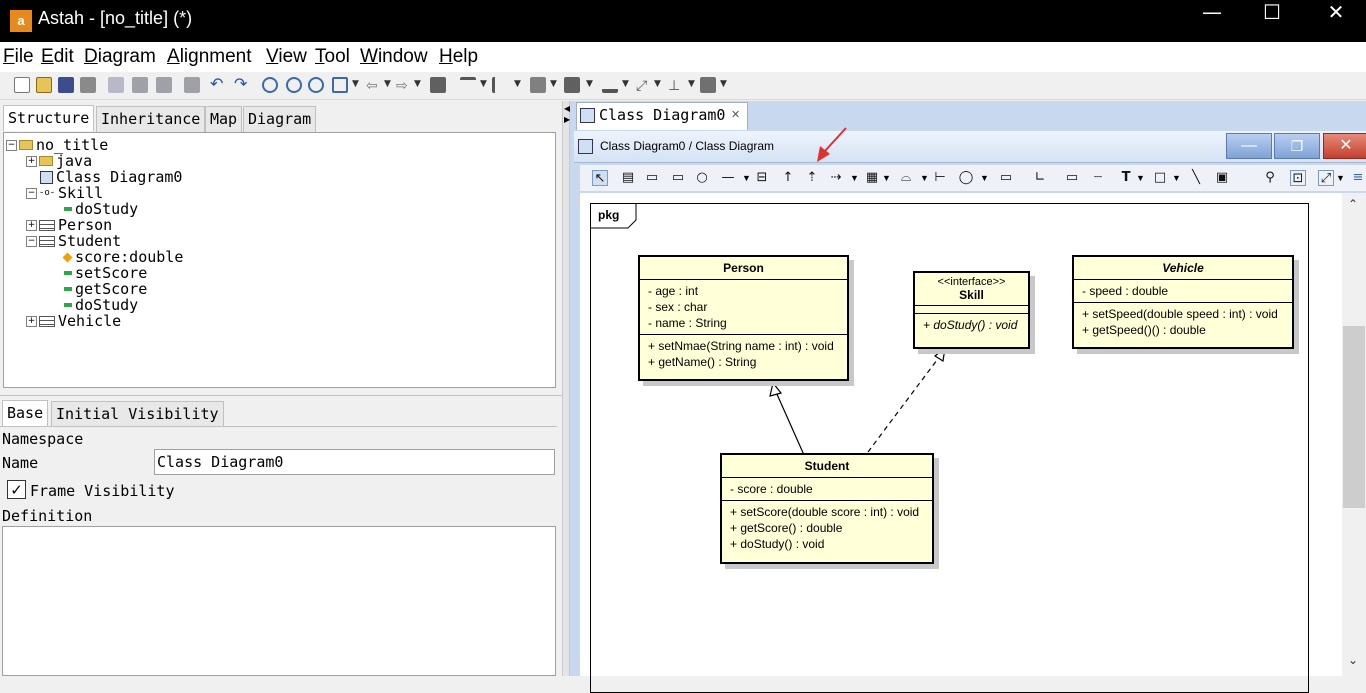 Image resolution: width=1366 pixels, height=693 pixels. Describe the element at coordinates (610, 85) in the screenshot. I see `line-color-icon` at that location.